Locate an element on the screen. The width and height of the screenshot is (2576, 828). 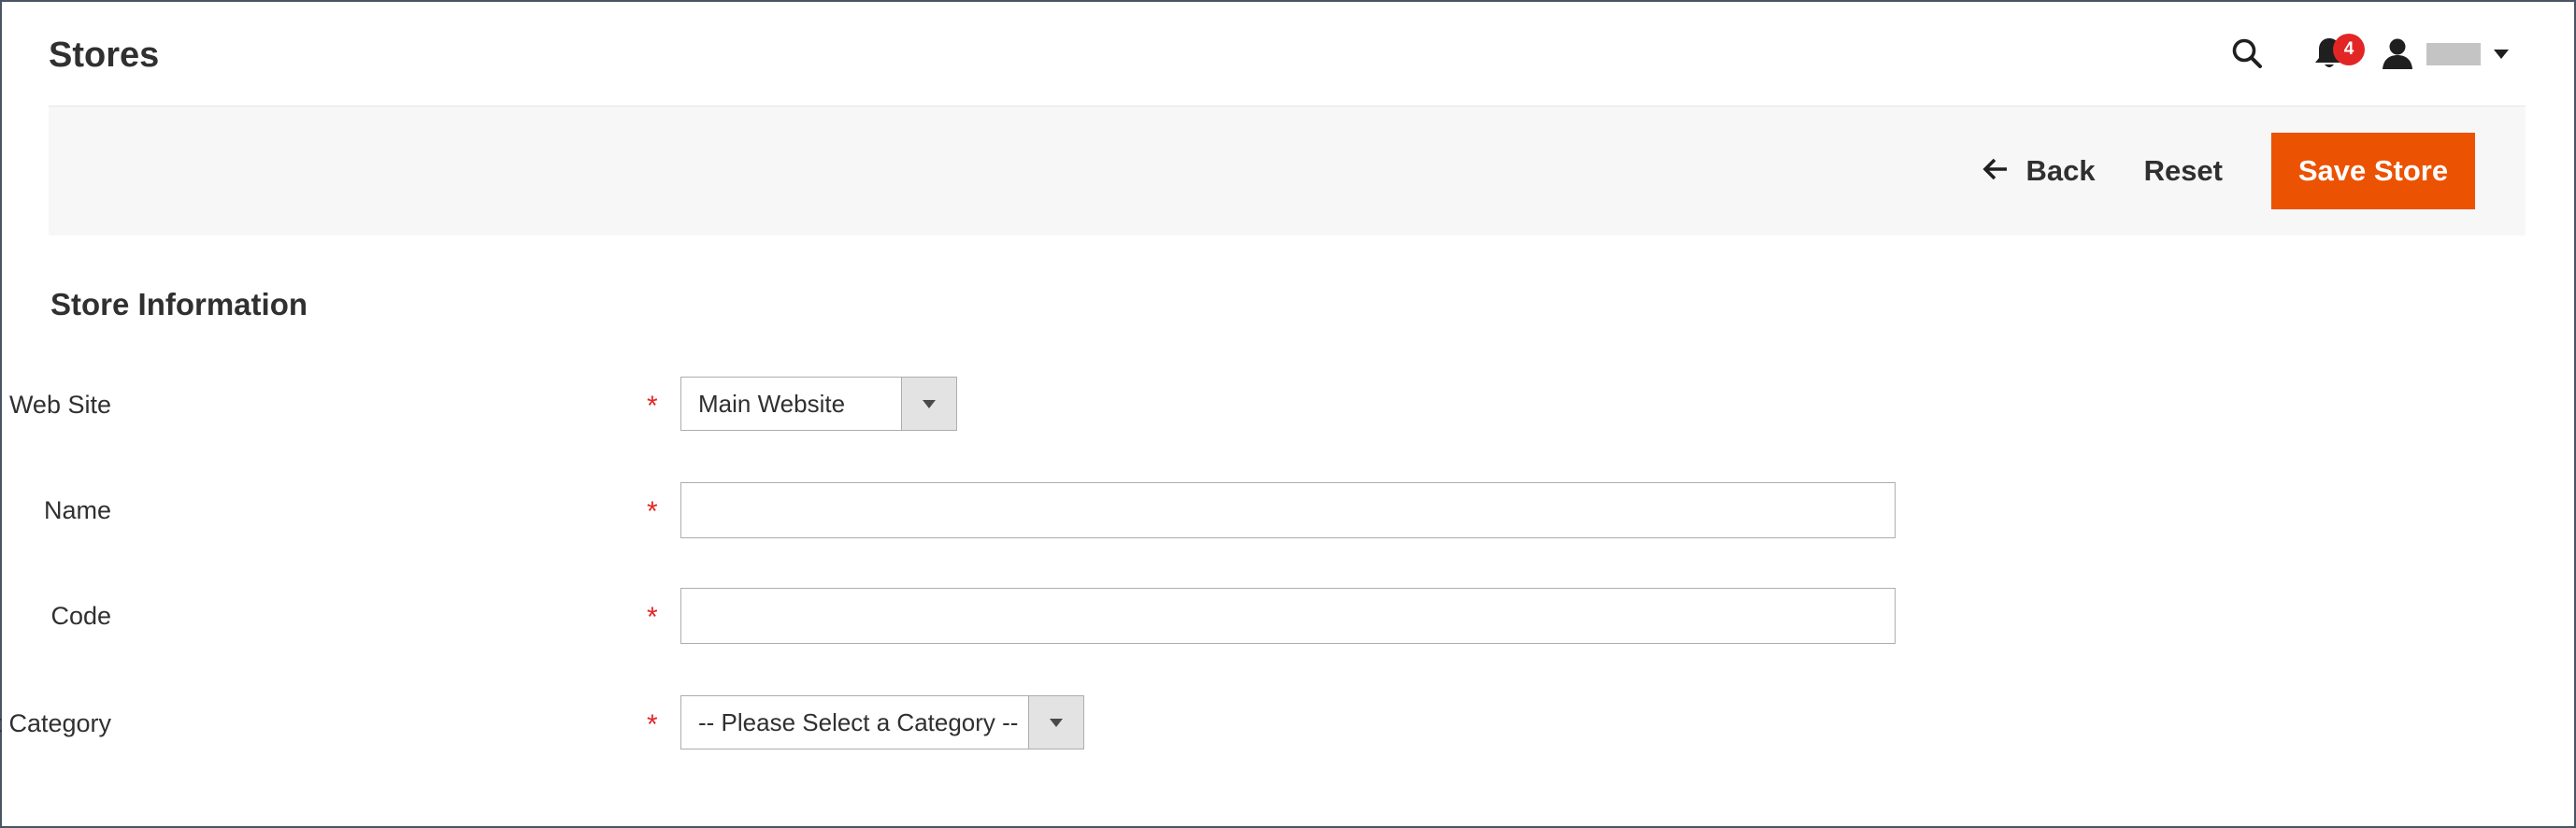
page-title: Stores is located at coordinates (104, 56).